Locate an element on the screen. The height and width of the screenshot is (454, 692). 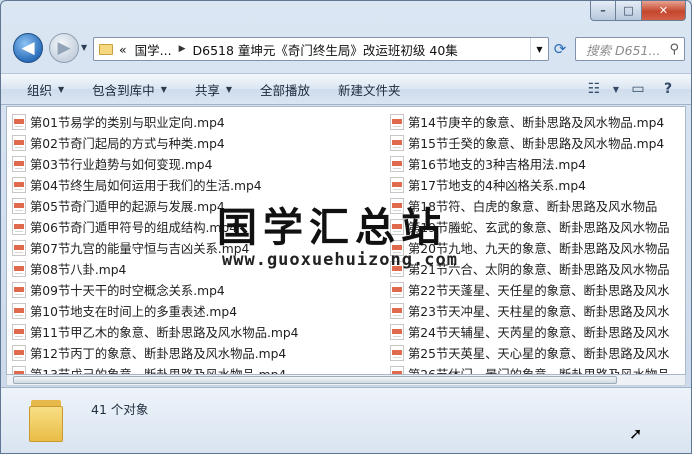
maximize-button: □ is located at coordinates (629, 11).